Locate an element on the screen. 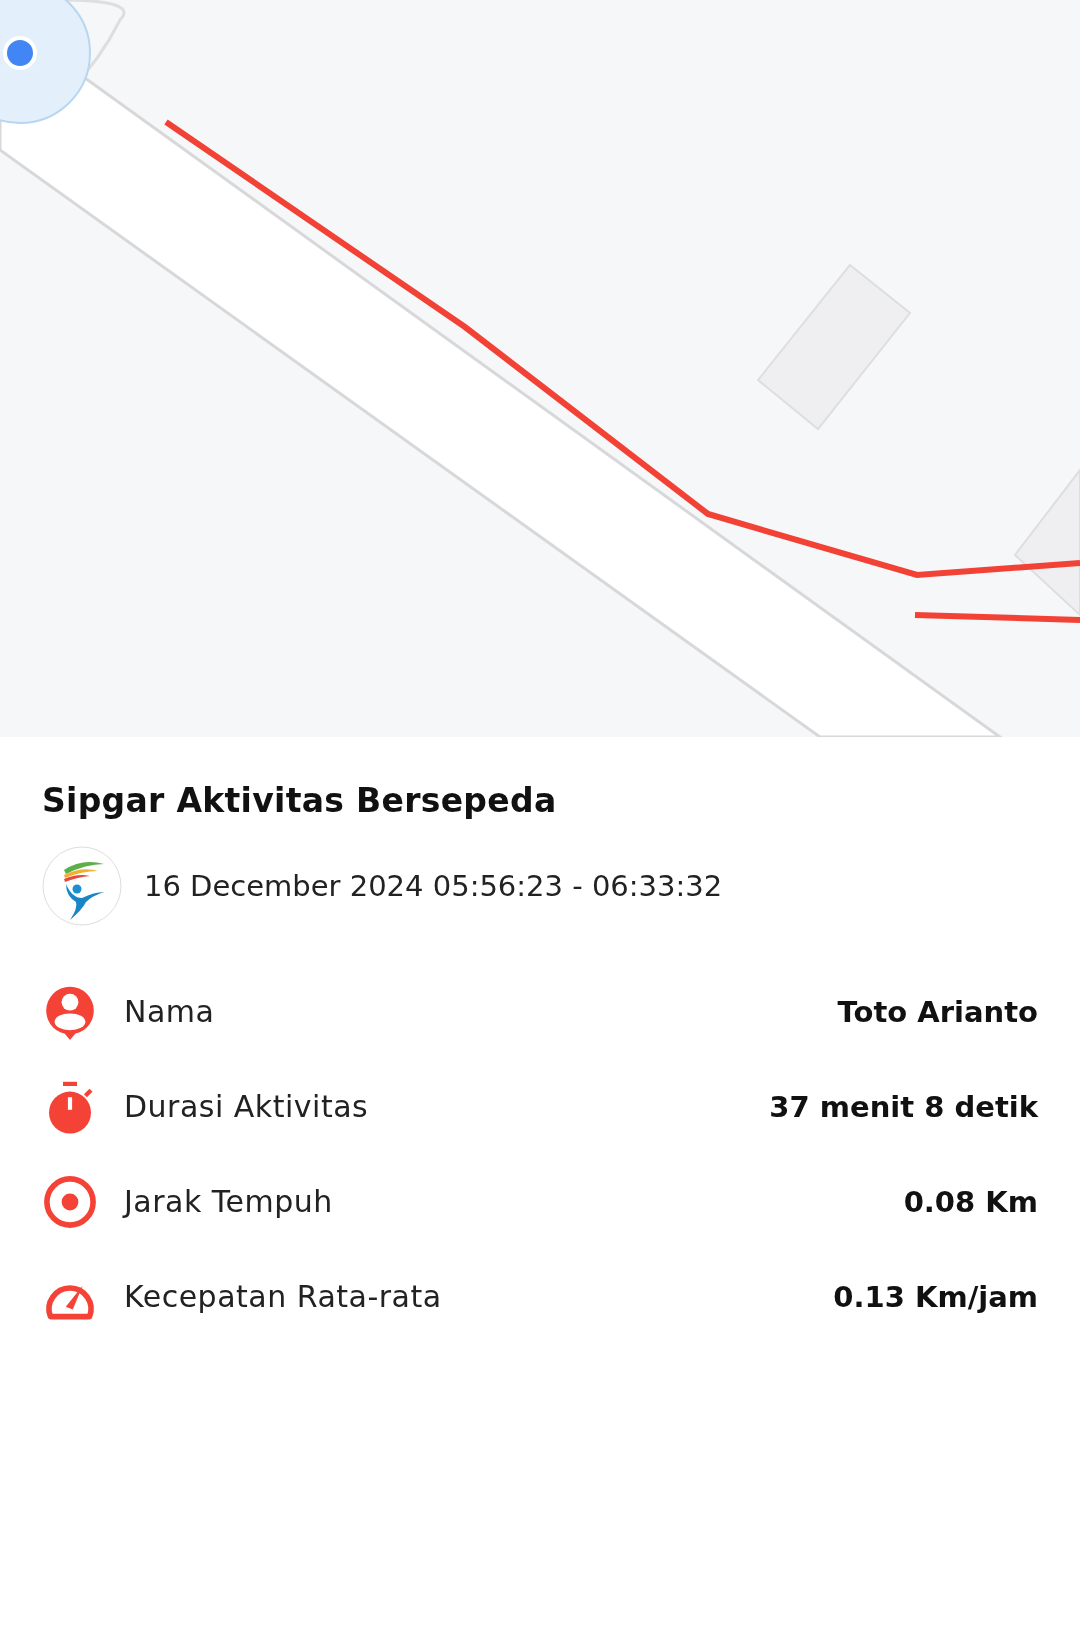 This screenshot has width=1080, height=1633. stat-value: 37 menit 8 detik is located at coordinates (903, 1106).